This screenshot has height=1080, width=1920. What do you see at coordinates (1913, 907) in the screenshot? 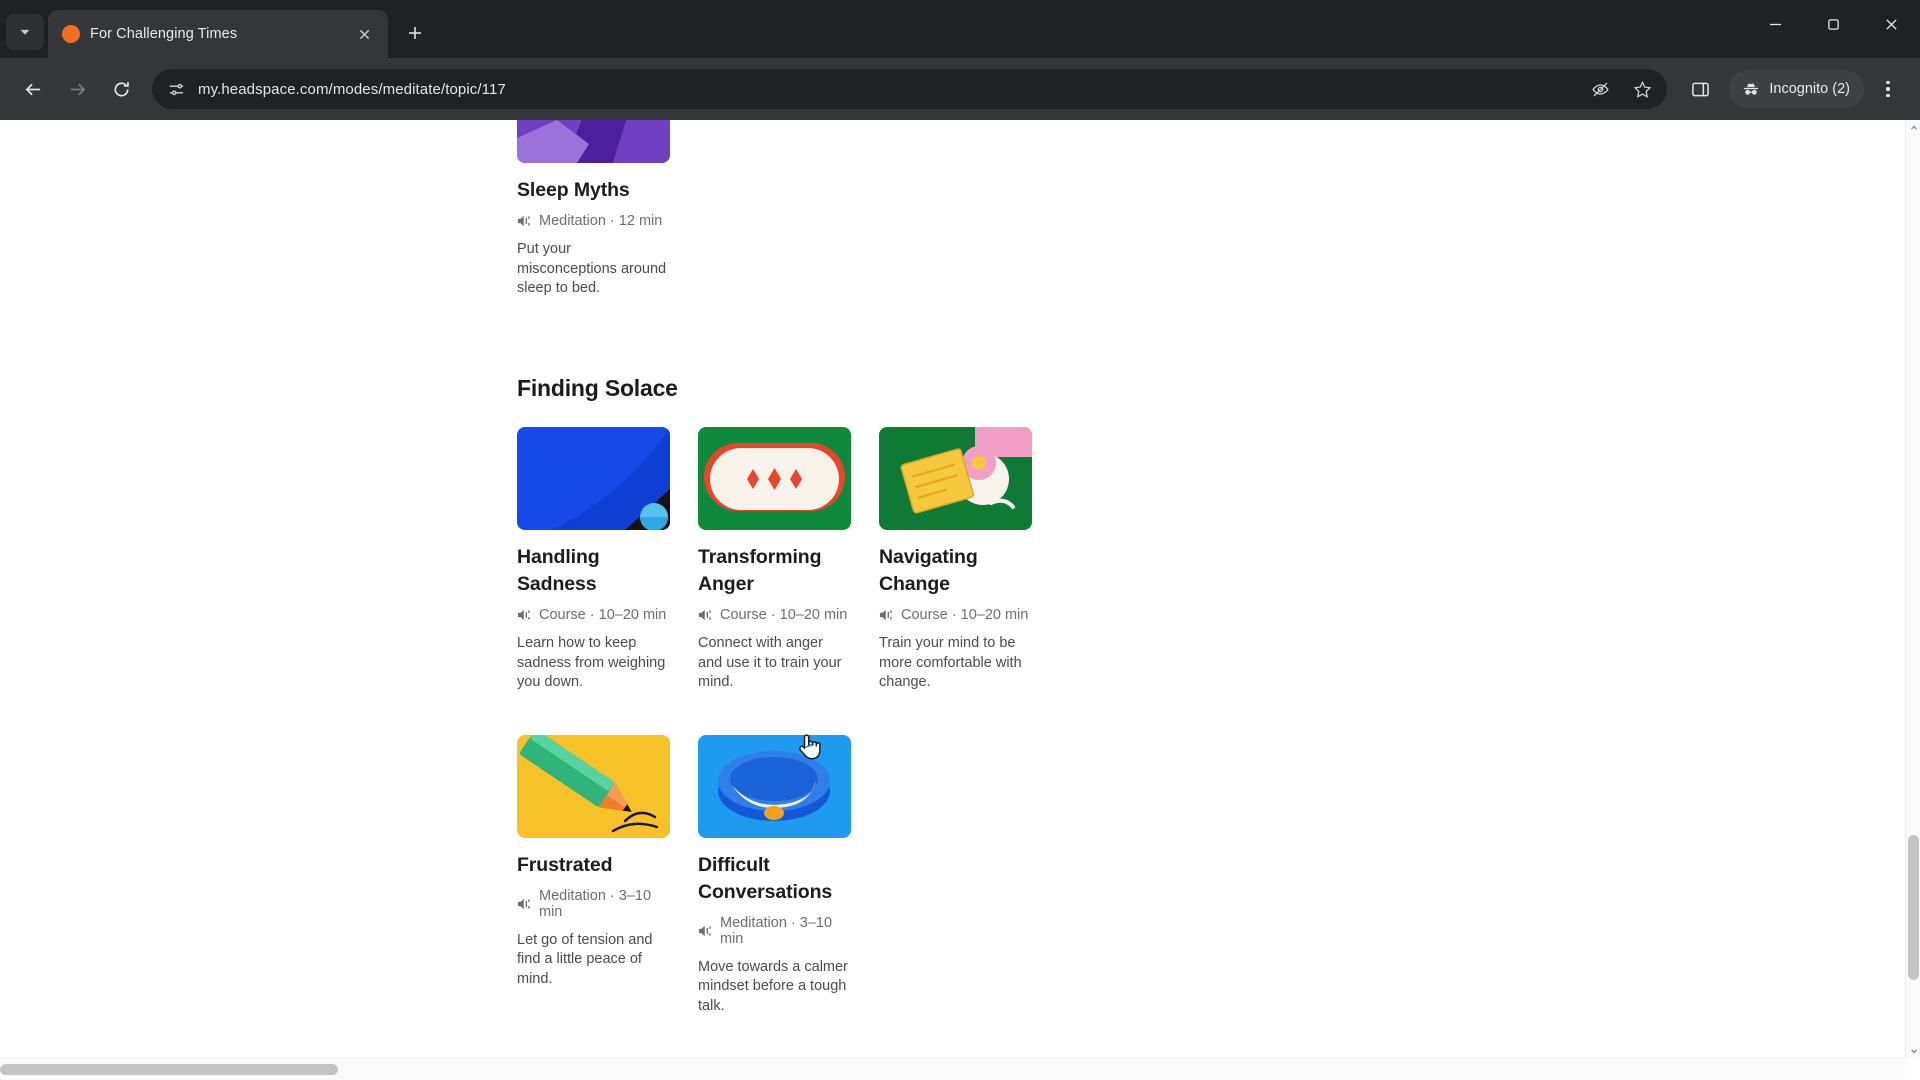
I see `vertical-scrollbar-thumb` at bounding box center [1913, 907].